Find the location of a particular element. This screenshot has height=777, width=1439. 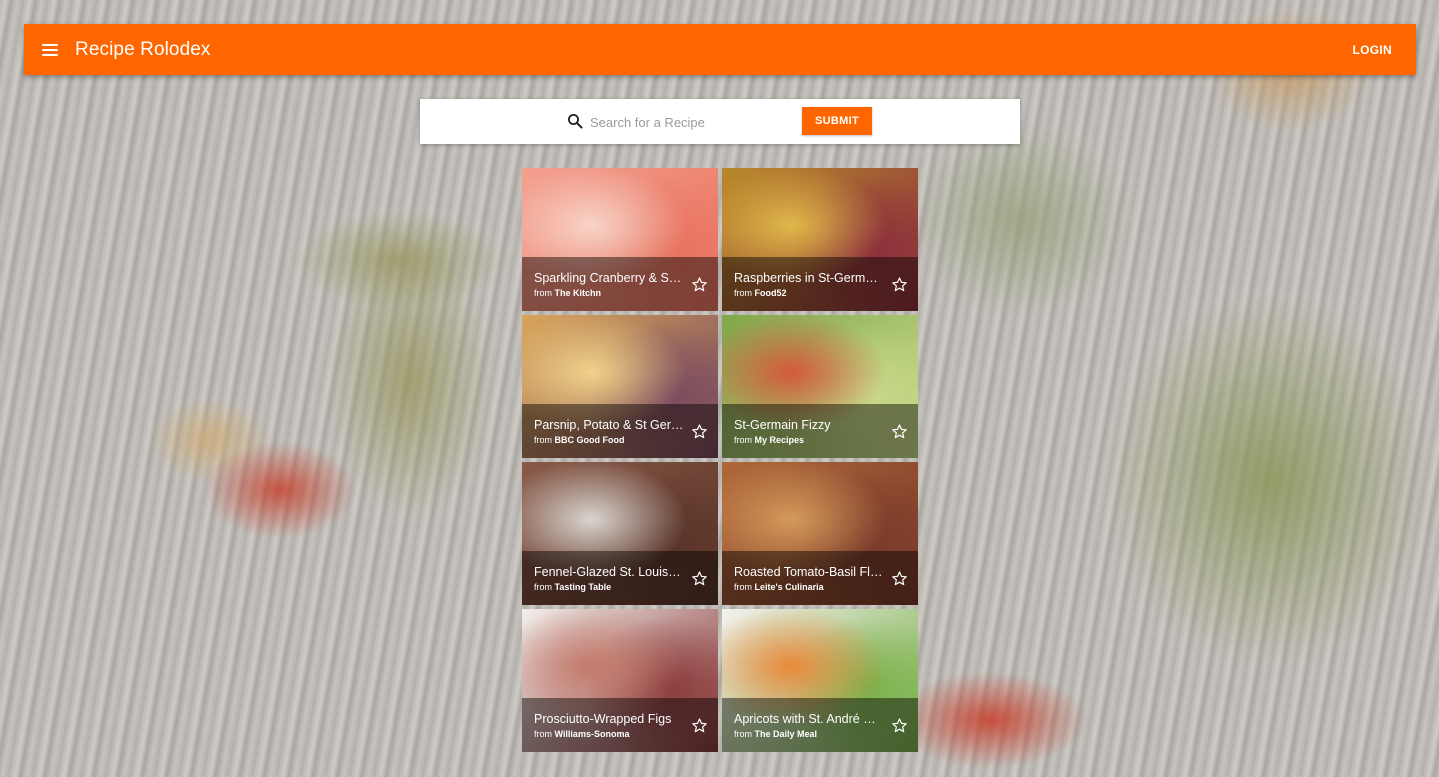

recipe-source-name: The Kitchn is located at coordinates (578, 293).